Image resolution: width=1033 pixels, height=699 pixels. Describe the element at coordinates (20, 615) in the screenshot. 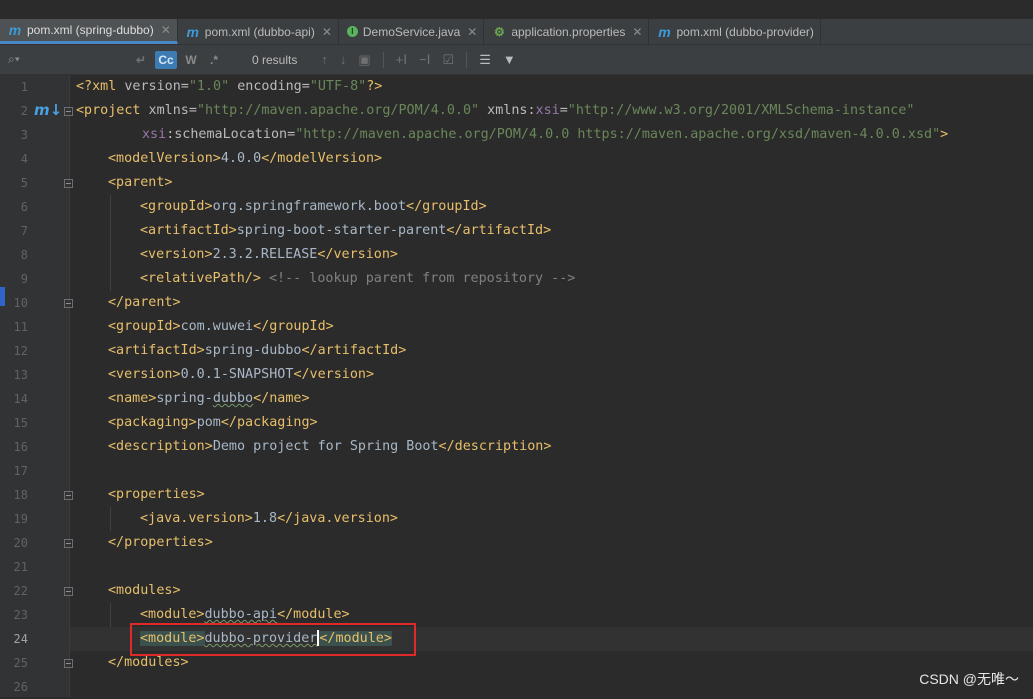

I see `line-number: 23` at that location.